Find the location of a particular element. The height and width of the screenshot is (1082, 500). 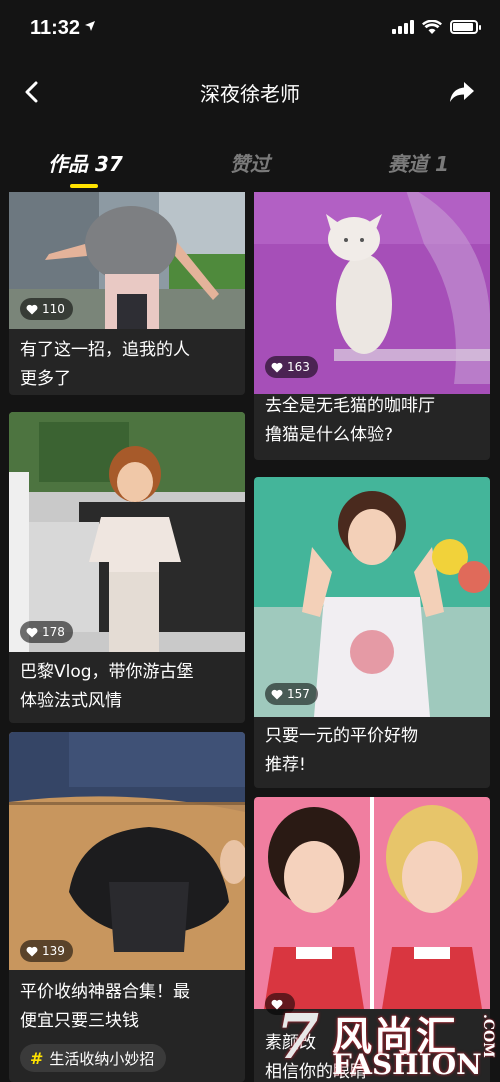

status-bar: 11:32 is located at coordinates (250, 30).